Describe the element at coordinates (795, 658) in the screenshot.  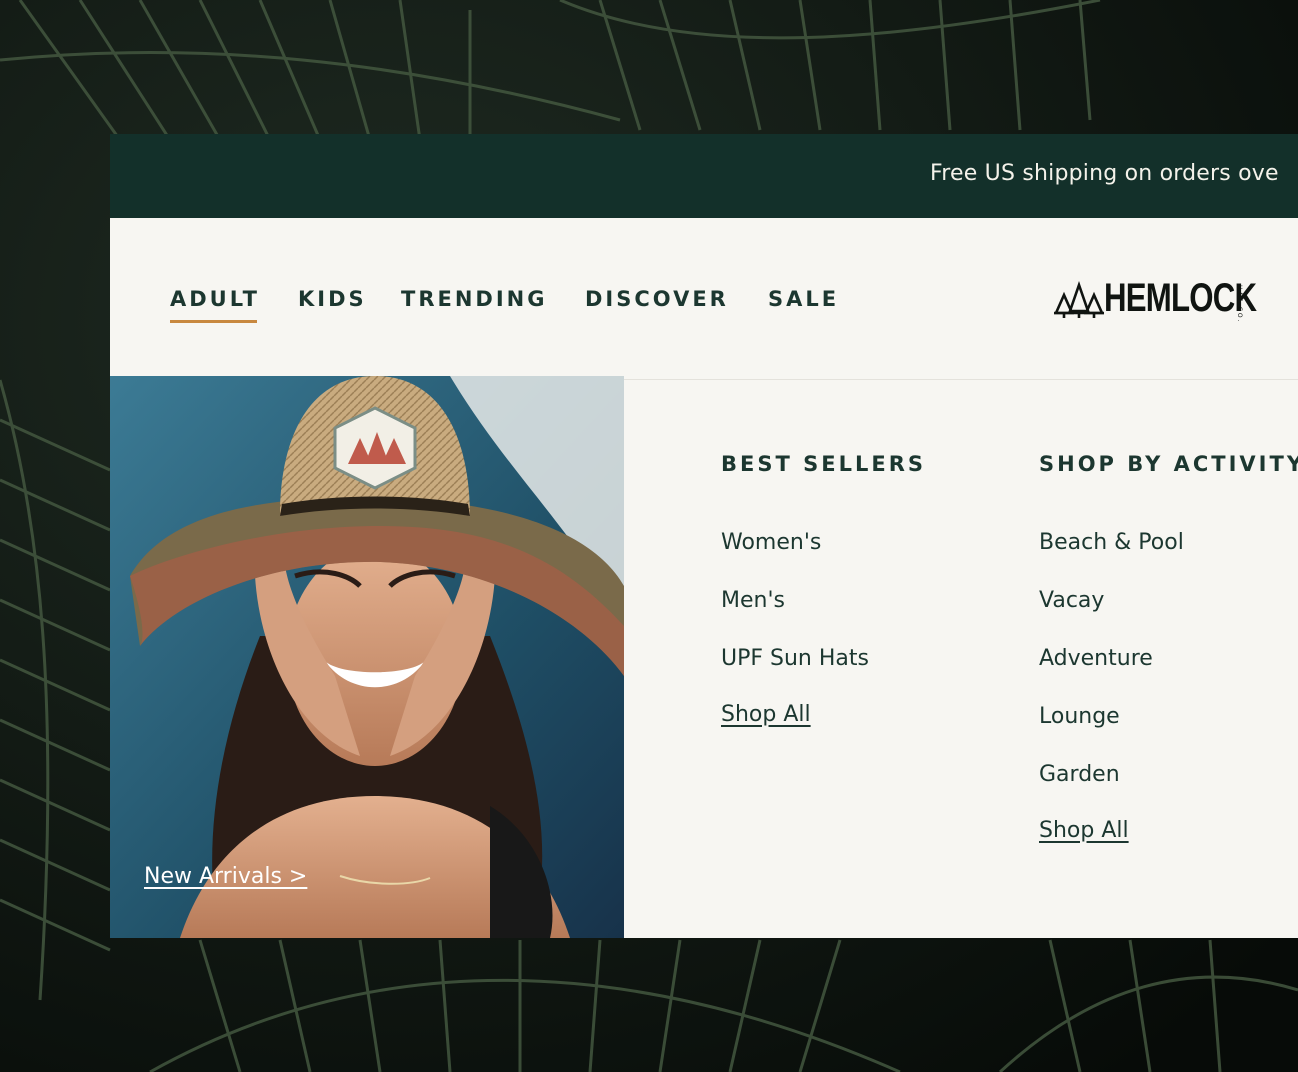
I see `menu-link-upf-sun-hats: UPF Sun Hats` at that location.